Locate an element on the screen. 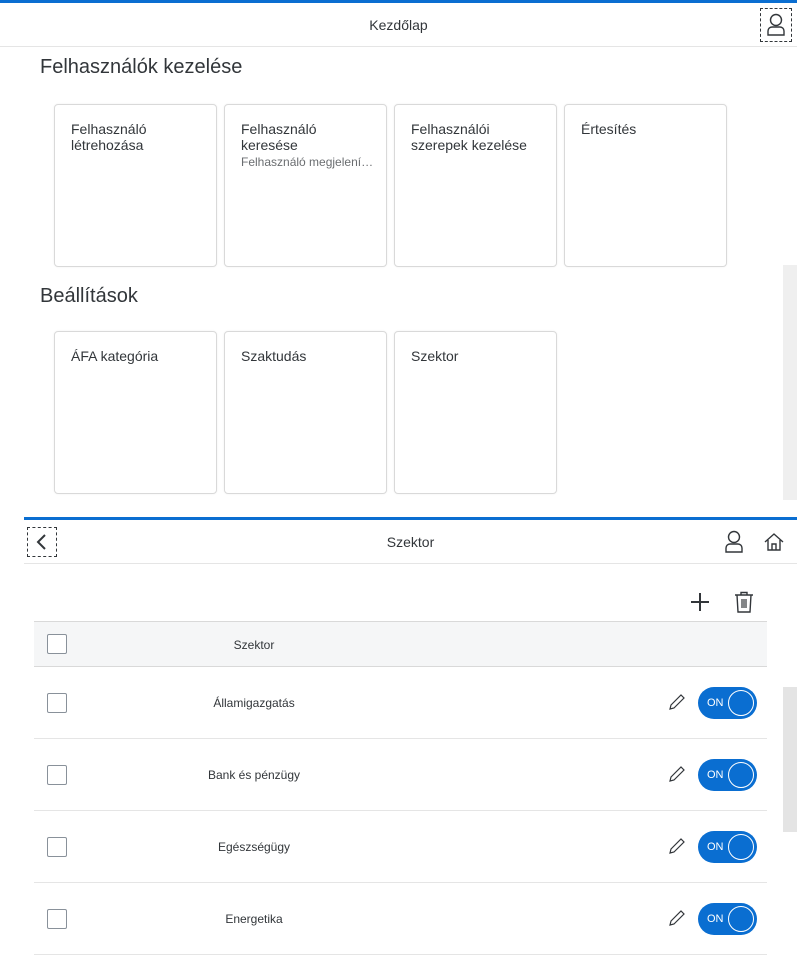 The width and height of the screenshot is (797, 955). shell-header: Szektor is located at coordinates (410, 542).